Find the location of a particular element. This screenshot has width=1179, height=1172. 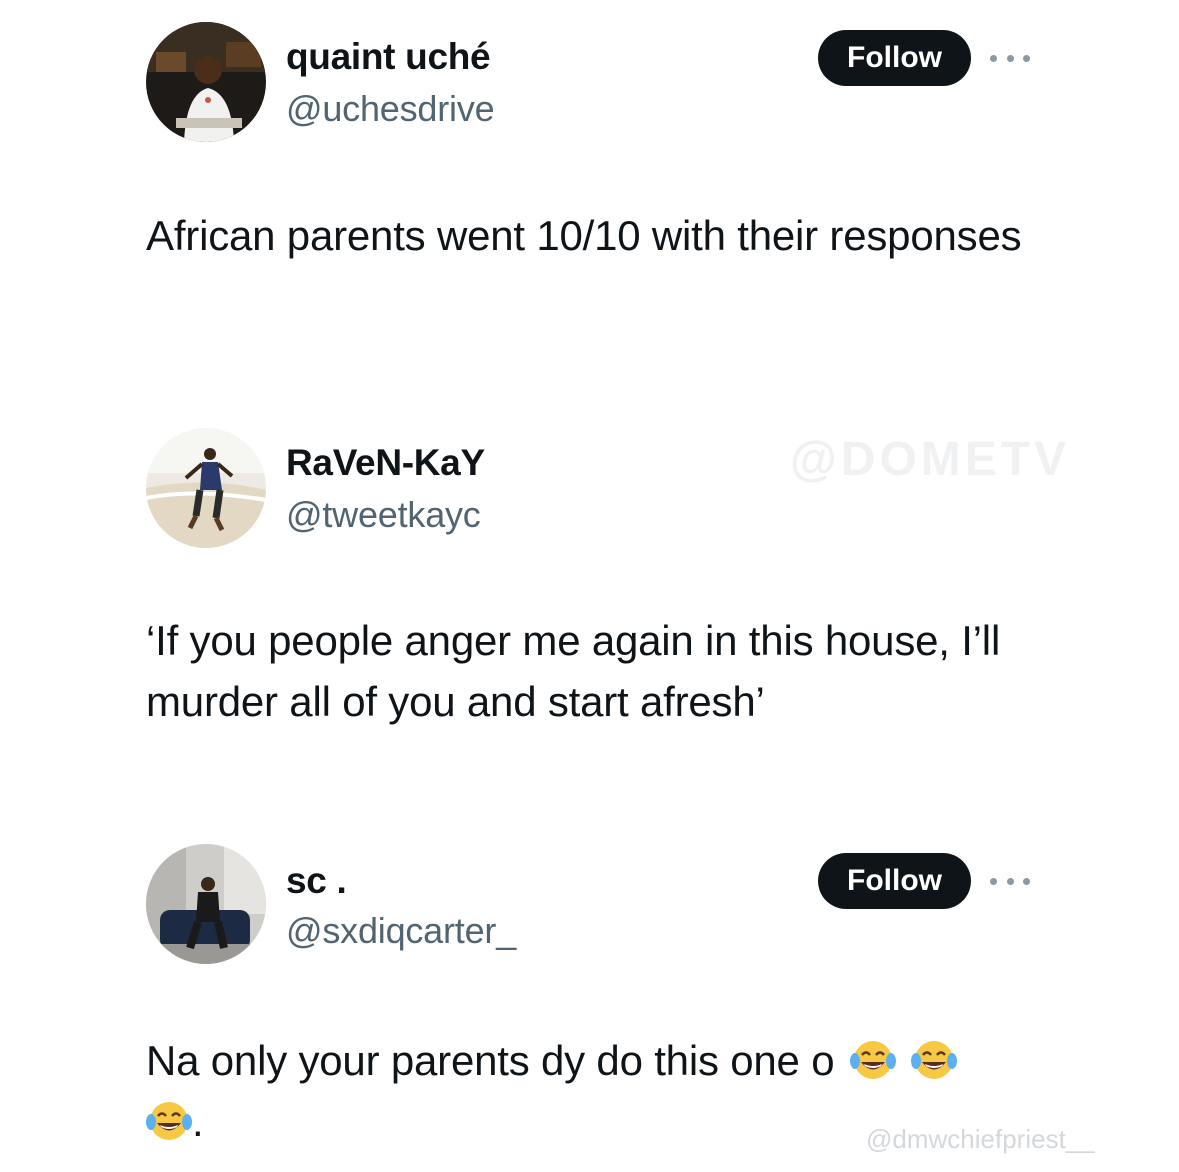

tweet-text: Na only your parents dy do this one o . is located at coordinates (596, 1091).